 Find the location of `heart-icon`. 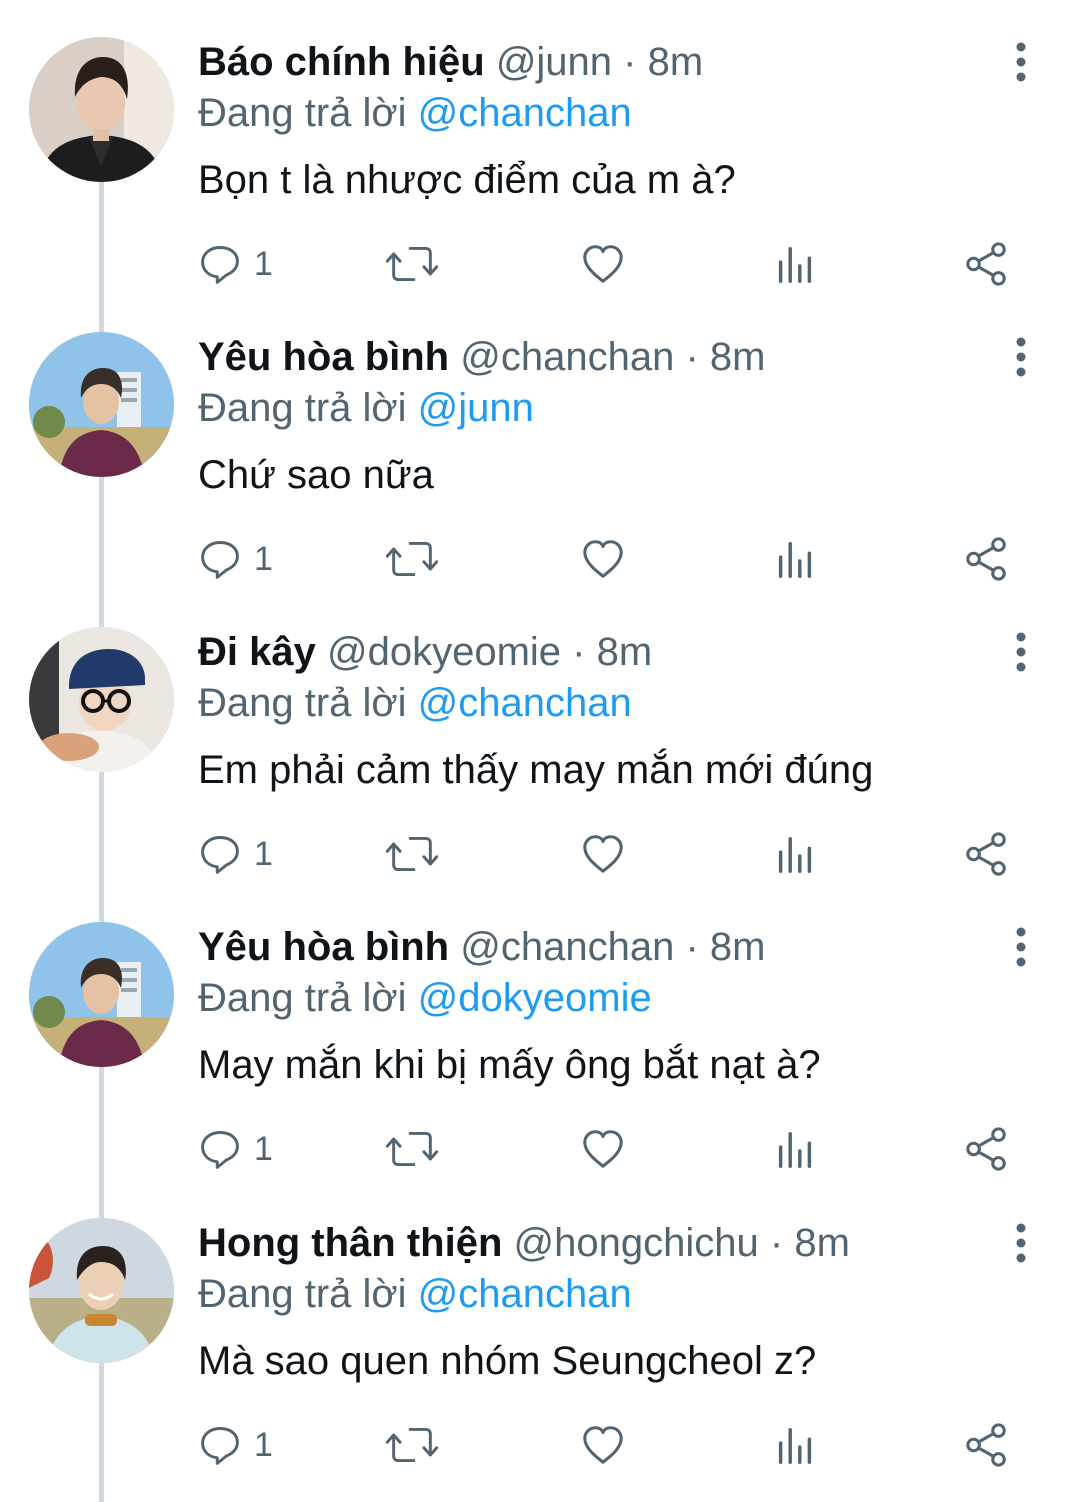

heart-icon is located at coordinates (603, 1149).